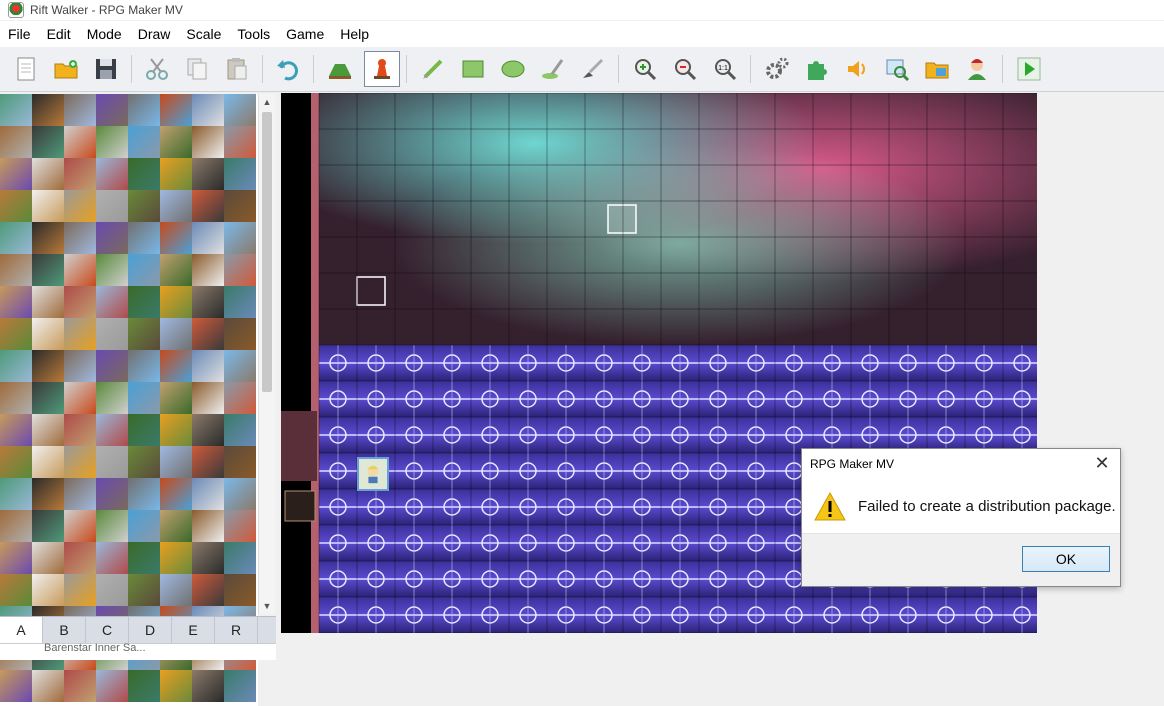 The image size is (1164, 706). Describe the element at coordinates (305, 34) in the screenshot. I see `menu-game: Game` at that location.